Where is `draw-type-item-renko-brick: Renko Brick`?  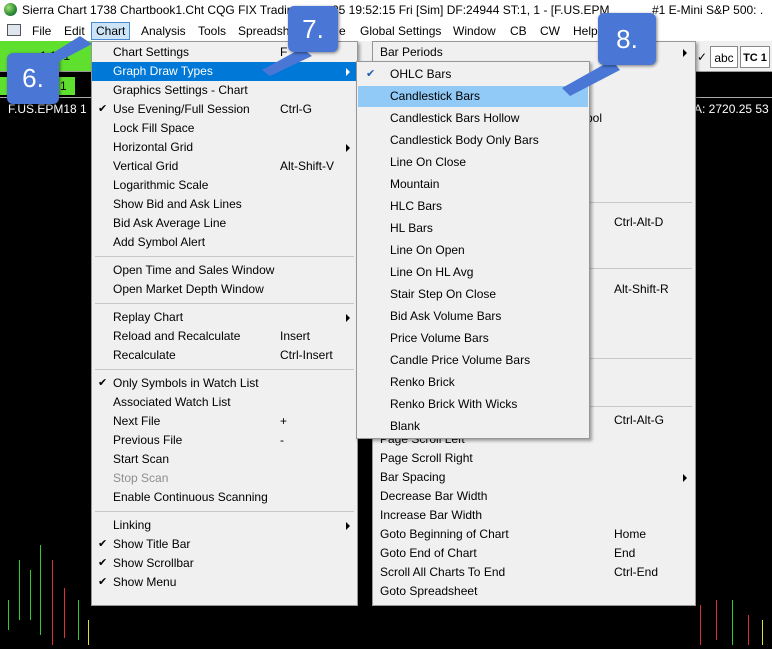 draw-type-item-renko-brick: Renko Brick is located at coordinates (473, 382).